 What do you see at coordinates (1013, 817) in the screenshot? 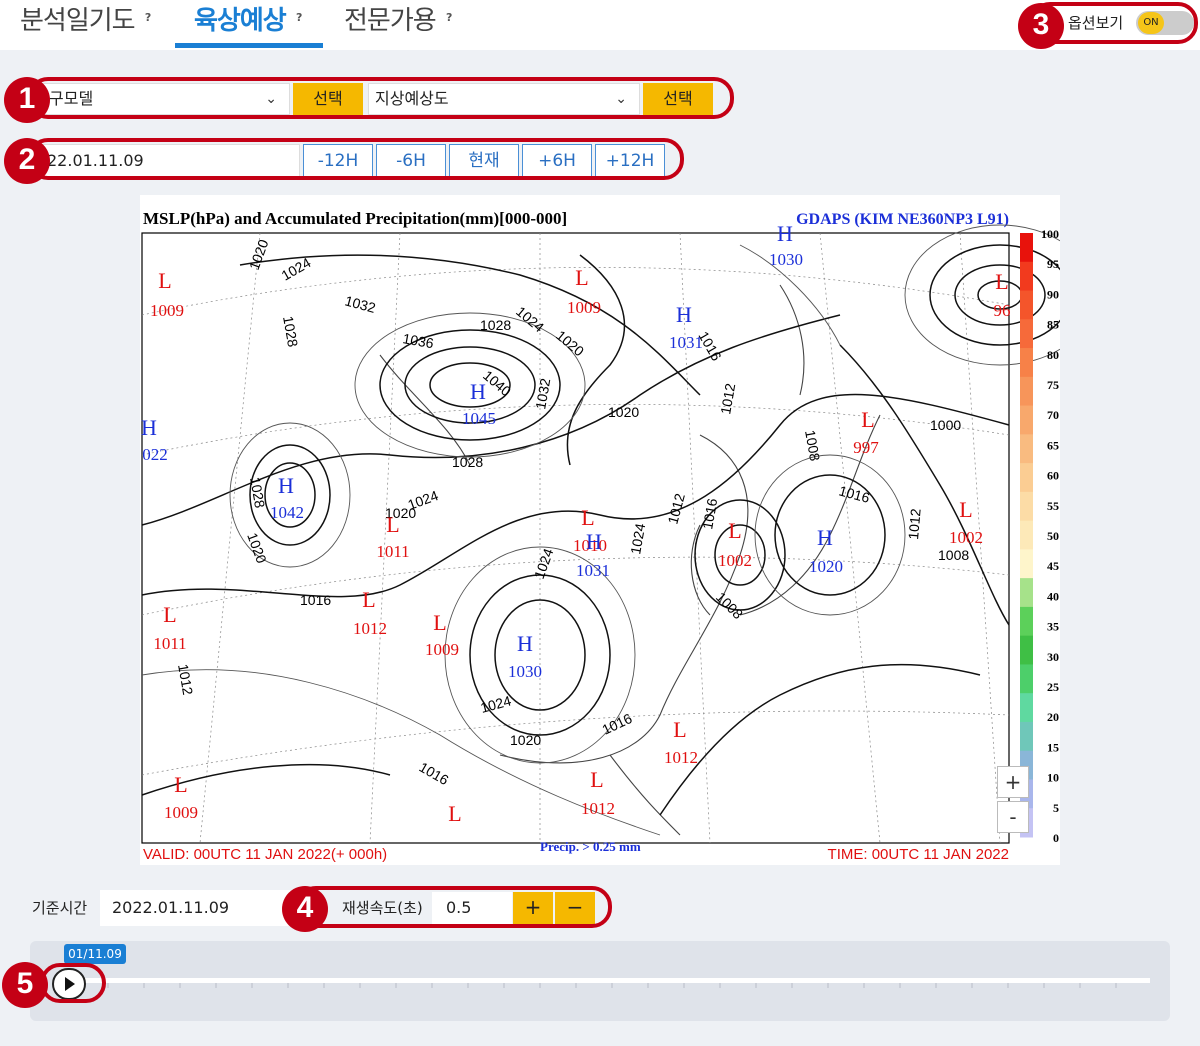
I see `zoom-out-button: -` at bounding box center [1013, 817].